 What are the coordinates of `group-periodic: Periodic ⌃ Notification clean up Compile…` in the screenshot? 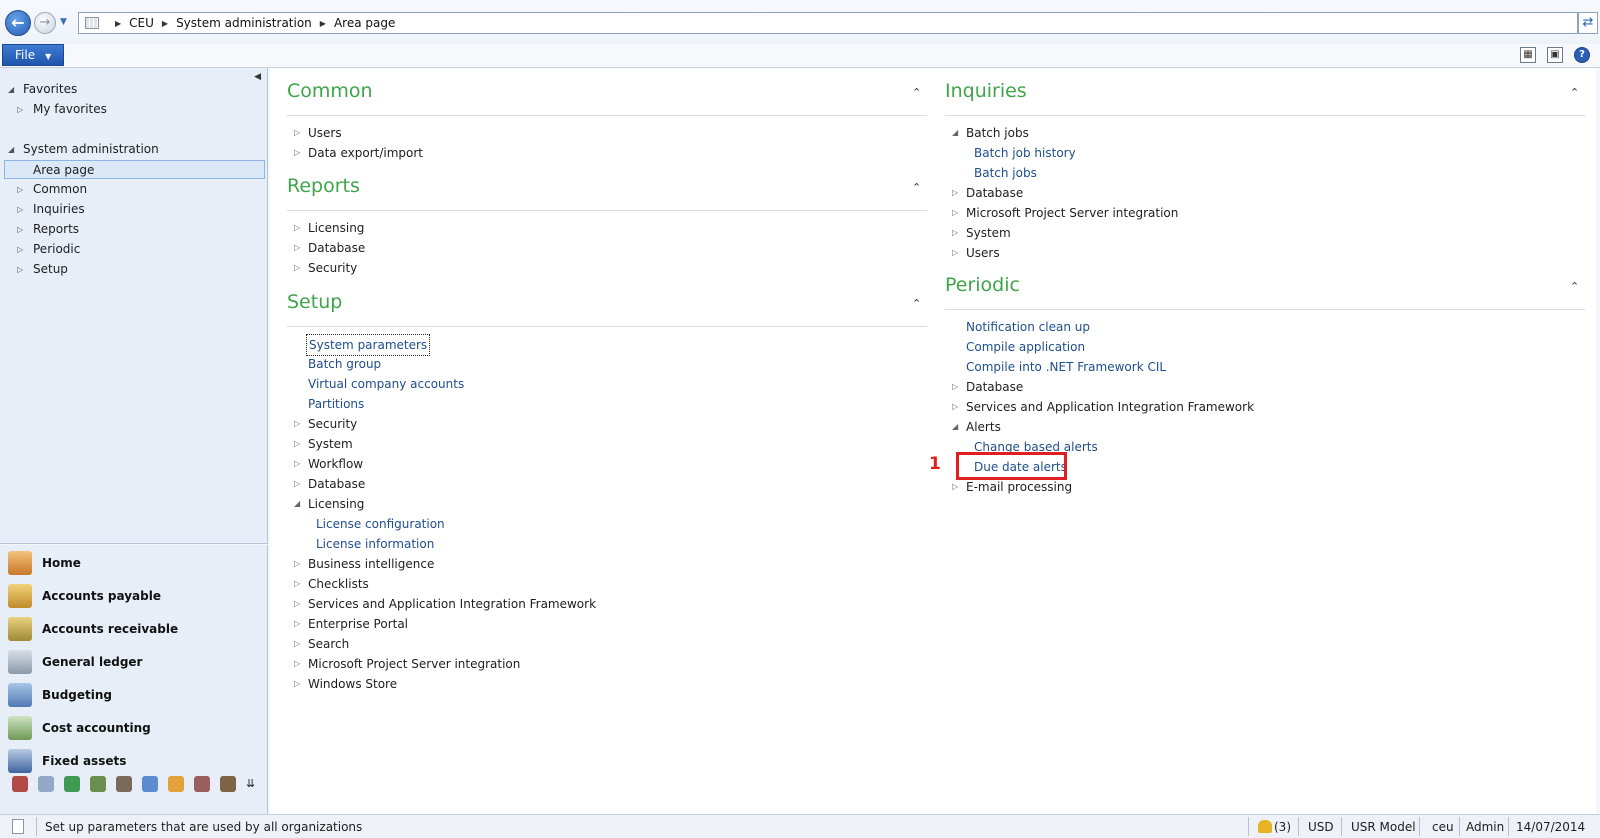 It's located at (1257, 389).